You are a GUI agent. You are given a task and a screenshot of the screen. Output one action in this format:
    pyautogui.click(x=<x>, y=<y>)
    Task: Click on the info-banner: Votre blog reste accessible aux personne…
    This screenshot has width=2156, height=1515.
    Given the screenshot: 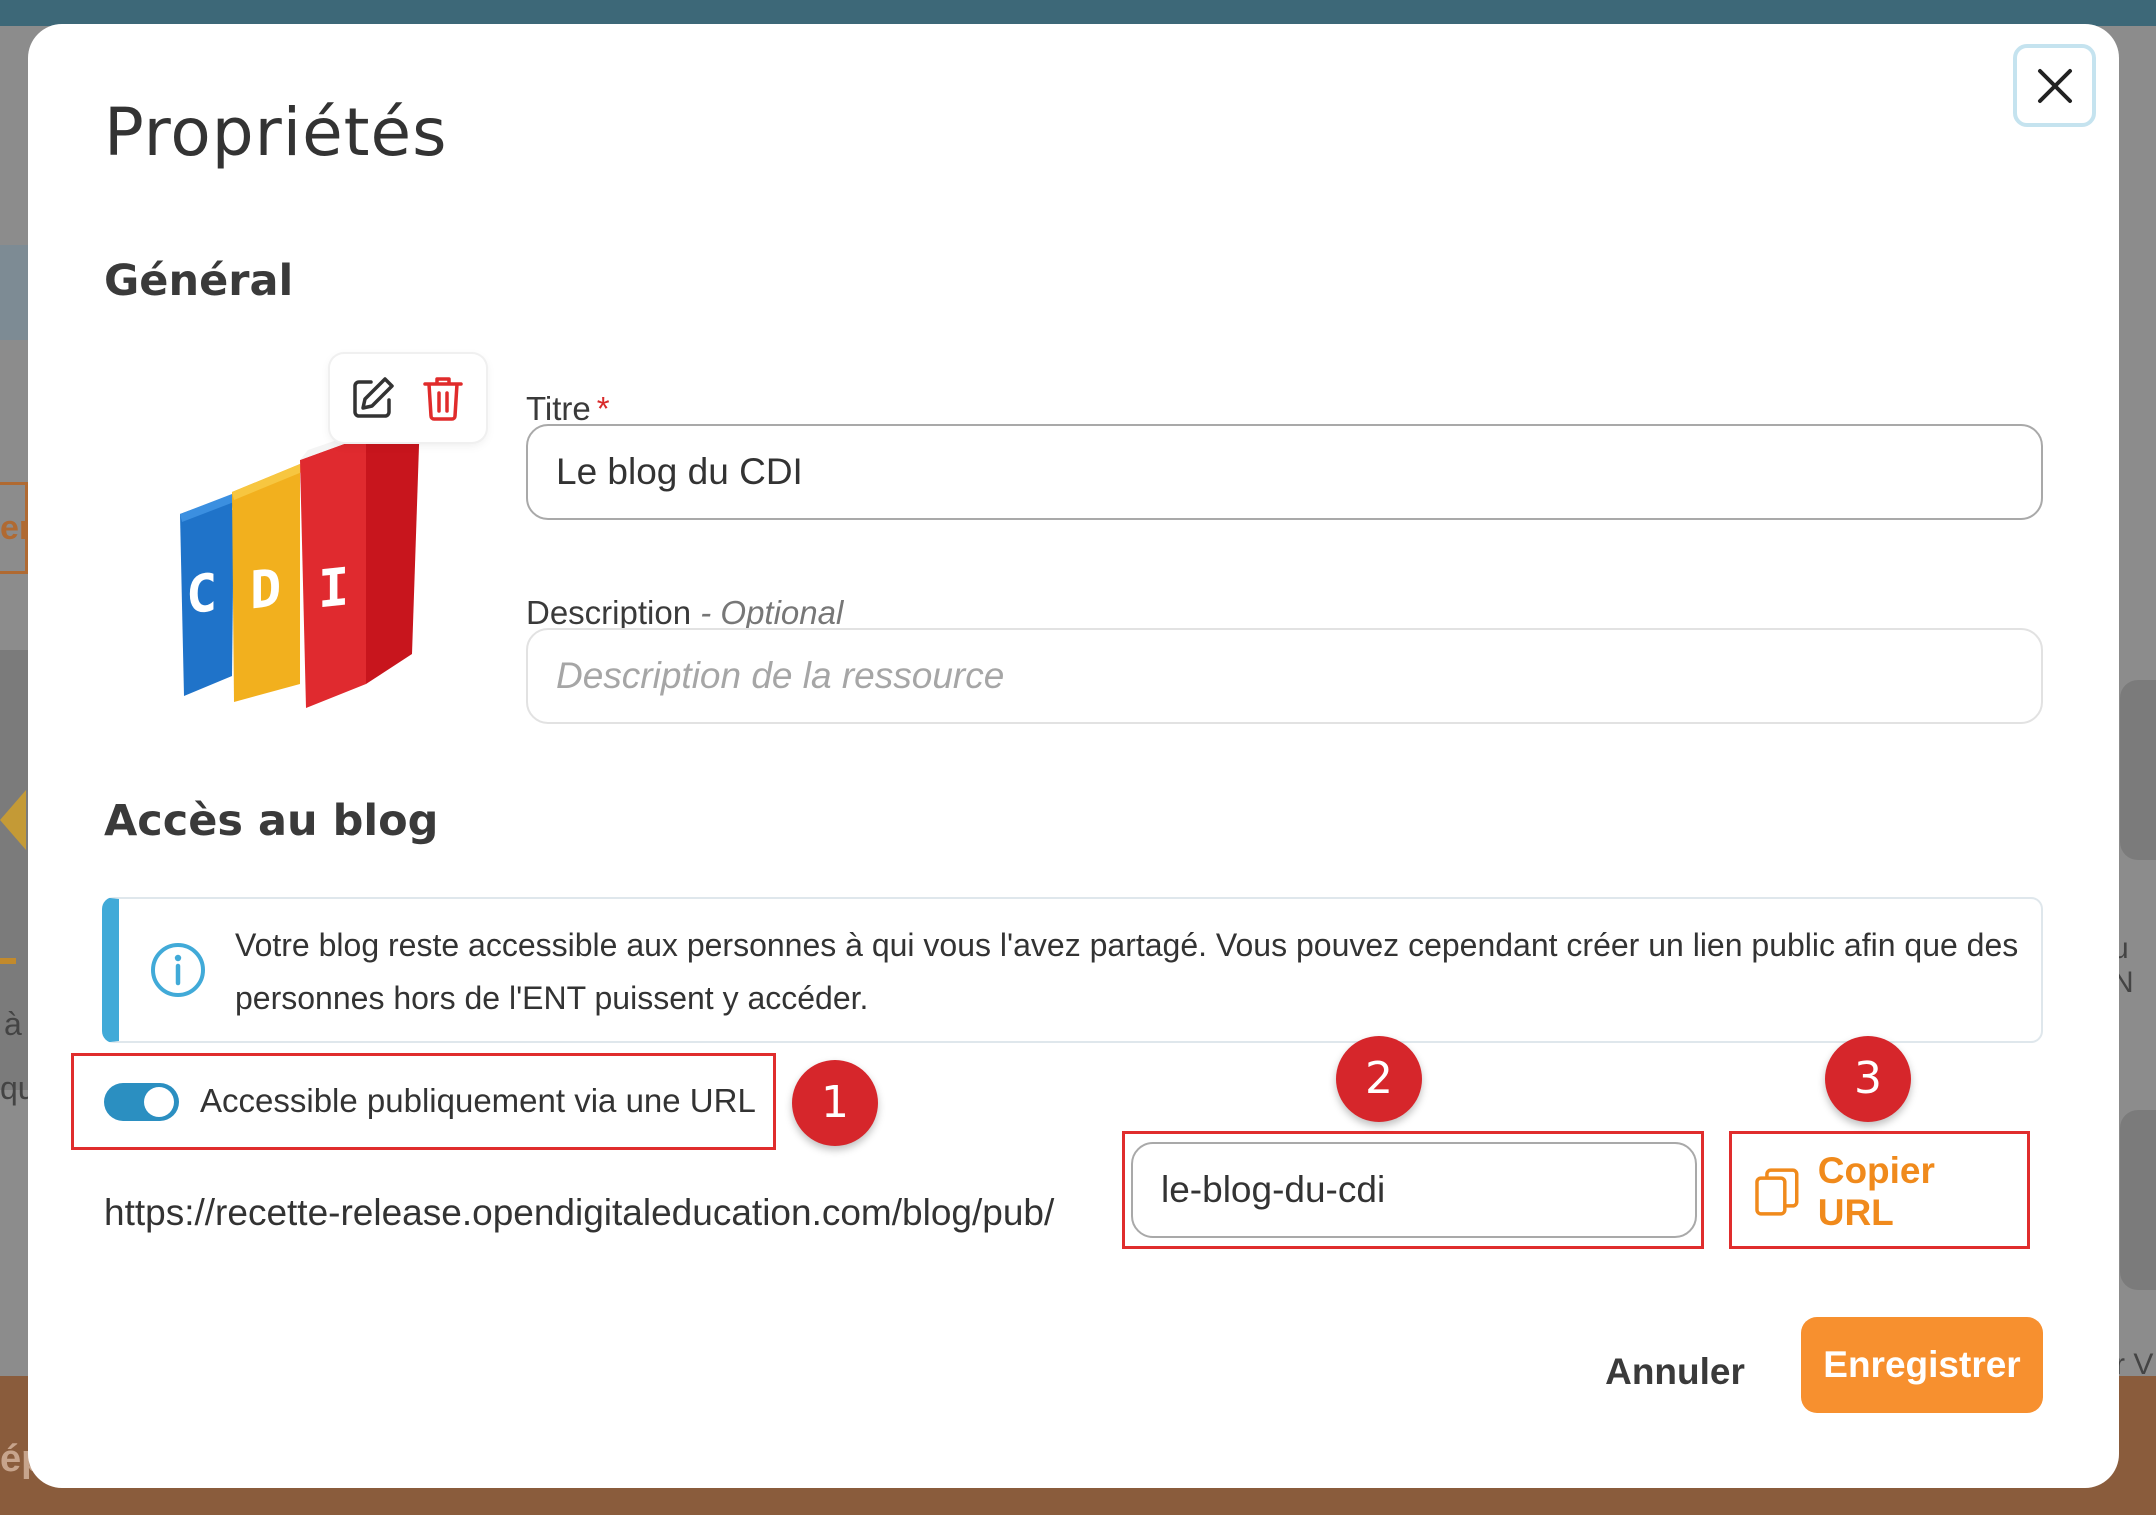 What is the action you would take?
    pyautogui.click(x=1072, y=970)
    